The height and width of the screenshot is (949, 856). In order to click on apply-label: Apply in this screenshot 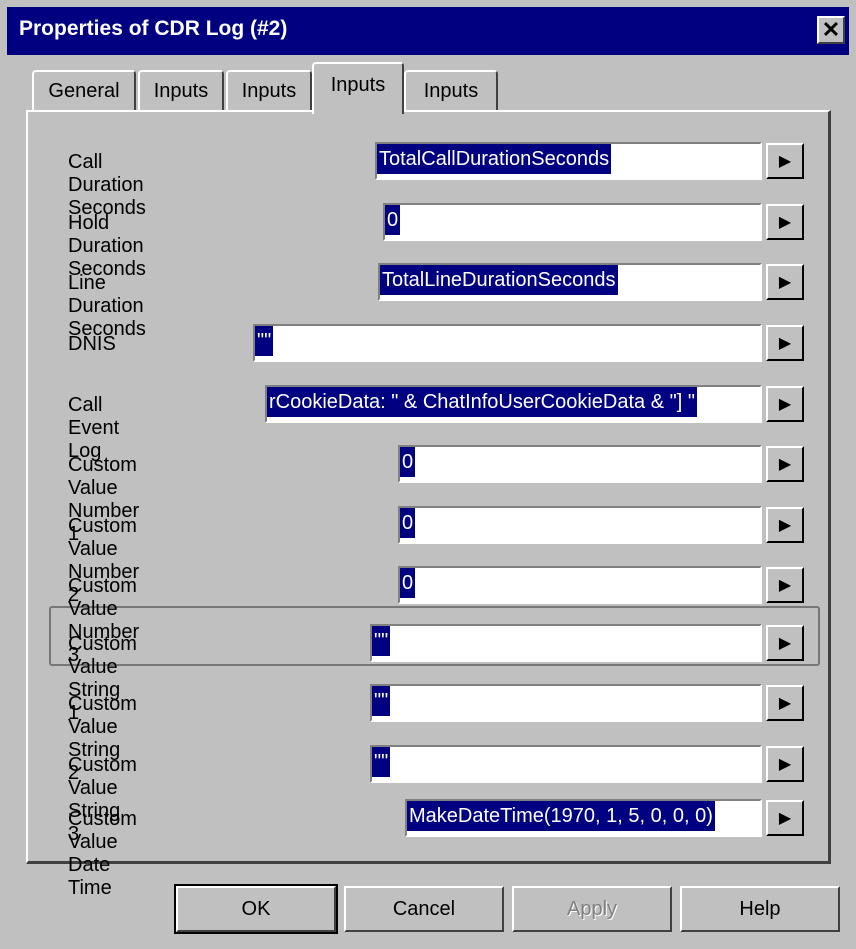, I will do `click(592, 908)`.